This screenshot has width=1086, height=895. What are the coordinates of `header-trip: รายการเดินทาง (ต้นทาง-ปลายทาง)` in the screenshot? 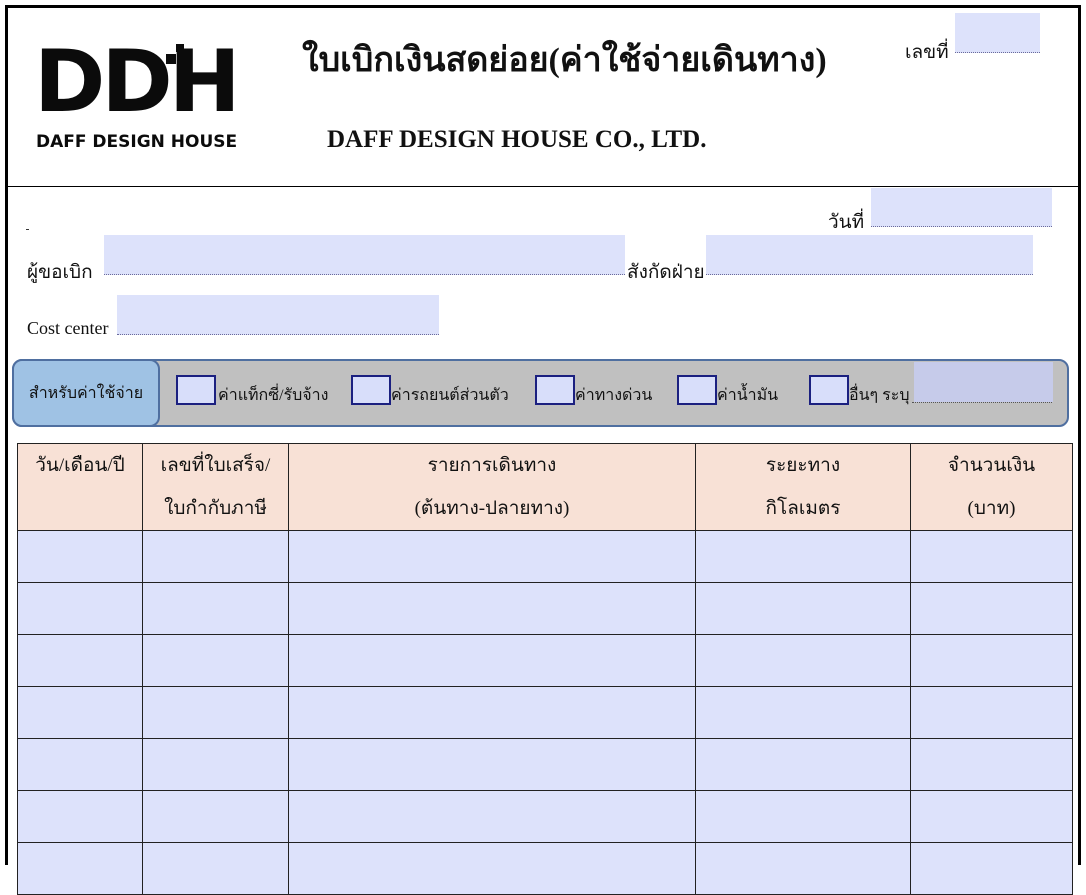 It's located at (492, 487).